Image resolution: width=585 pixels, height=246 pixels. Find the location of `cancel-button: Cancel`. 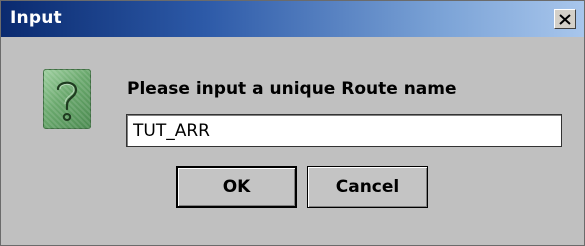

cancel-button: Cancel is located at coordinates (367, 187).